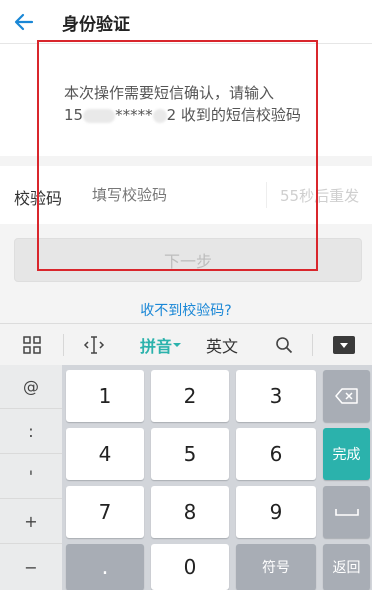 This screenshot has width=372, height=590. Describe the element at coordinates (155, 346) in the screenshot. I see `pinyin-label: 拼音` at that location.